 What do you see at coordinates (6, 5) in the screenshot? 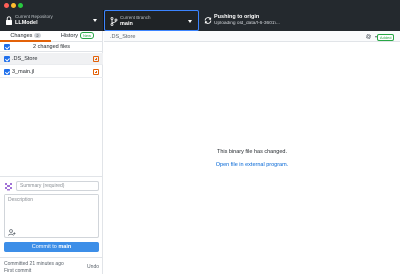
I see `close-window-button` at bounding box center [6, 5].